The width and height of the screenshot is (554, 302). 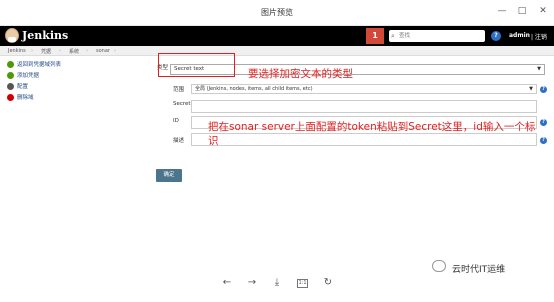 What do you see at coordinates (46, 51) in the screenshot?
I see `breadcrumb-item-credentials: 凭据` at bounding box center [46, 51].